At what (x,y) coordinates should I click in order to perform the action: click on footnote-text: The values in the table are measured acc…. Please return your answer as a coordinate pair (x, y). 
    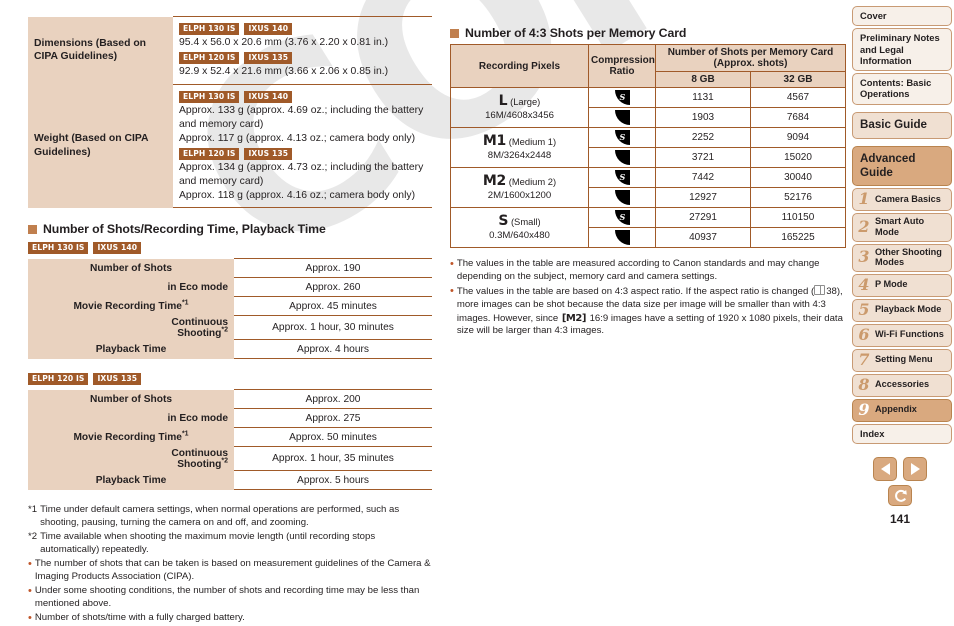
    Looking at the image, I should click on (651, 271).